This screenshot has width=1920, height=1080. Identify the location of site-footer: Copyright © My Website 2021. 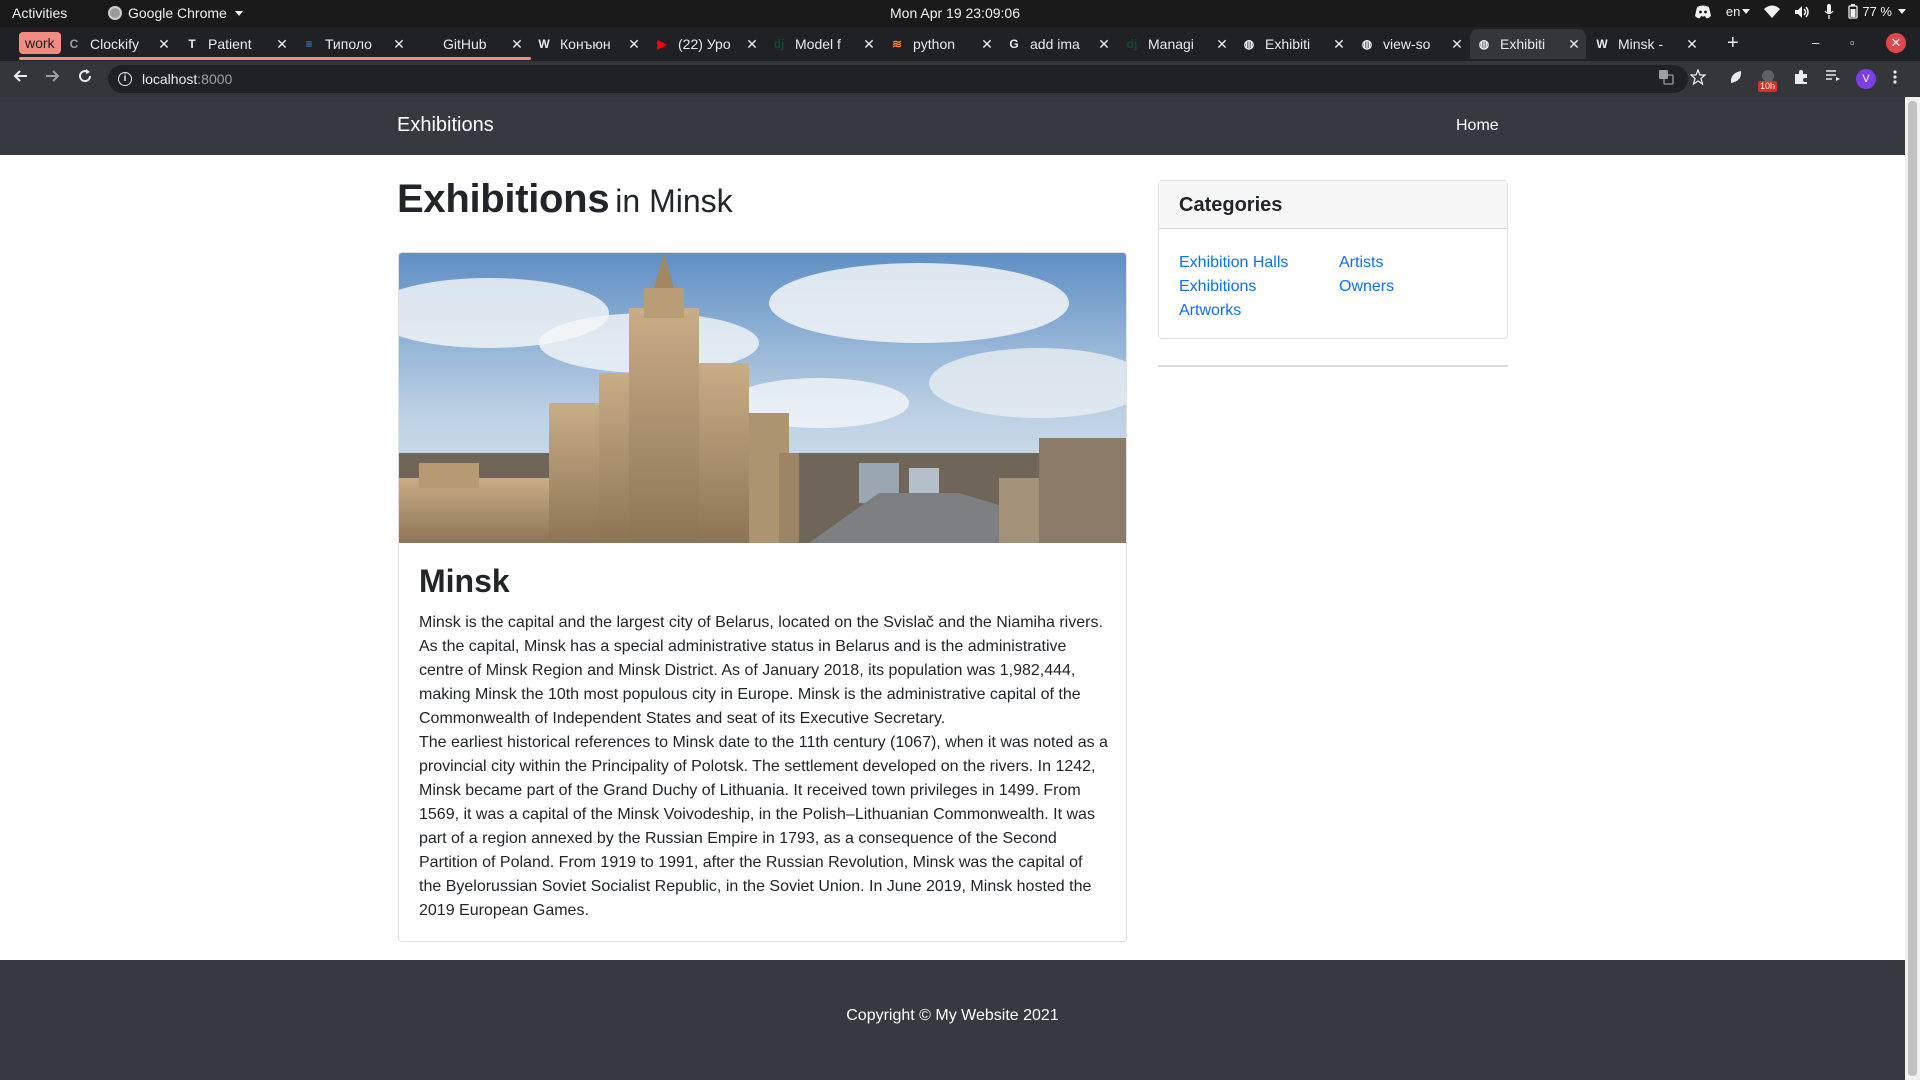
(952, 1020).